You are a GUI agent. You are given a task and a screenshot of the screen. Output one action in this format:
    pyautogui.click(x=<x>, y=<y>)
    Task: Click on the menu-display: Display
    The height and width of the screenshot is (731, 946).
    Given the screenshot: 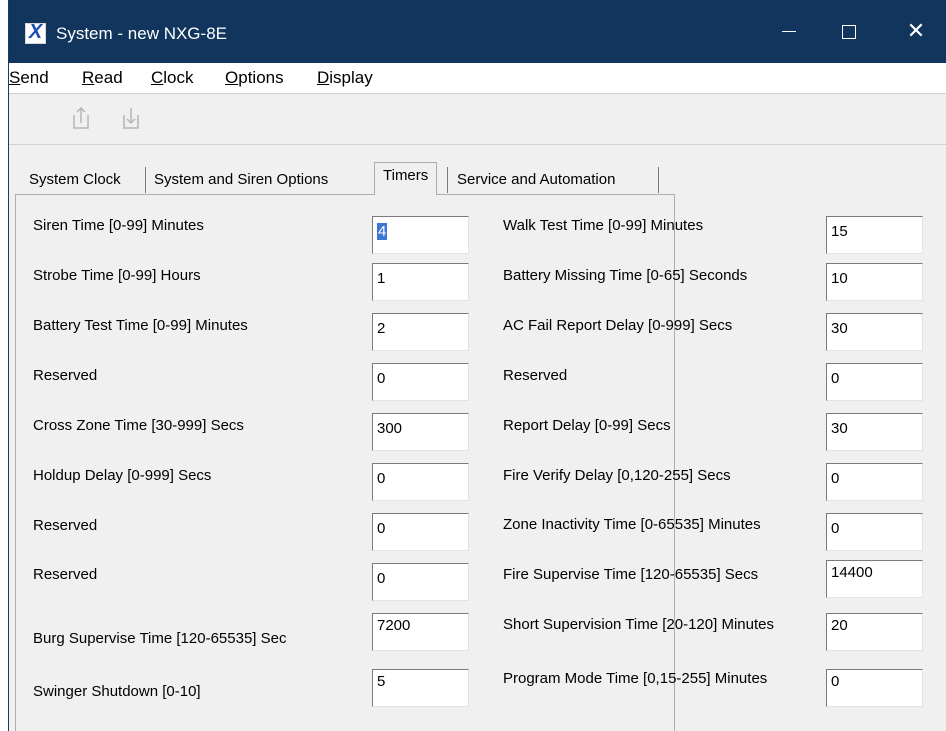 What is the action you would take?
    pyautogui.click(x=345, y=78)
    